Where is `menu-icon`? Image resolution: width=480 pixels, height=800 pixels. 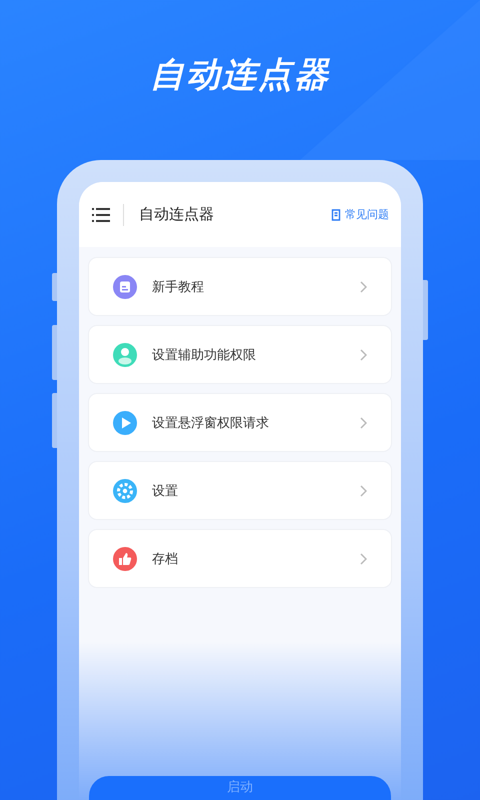
menu-icon is located at coordinates (101, 214).